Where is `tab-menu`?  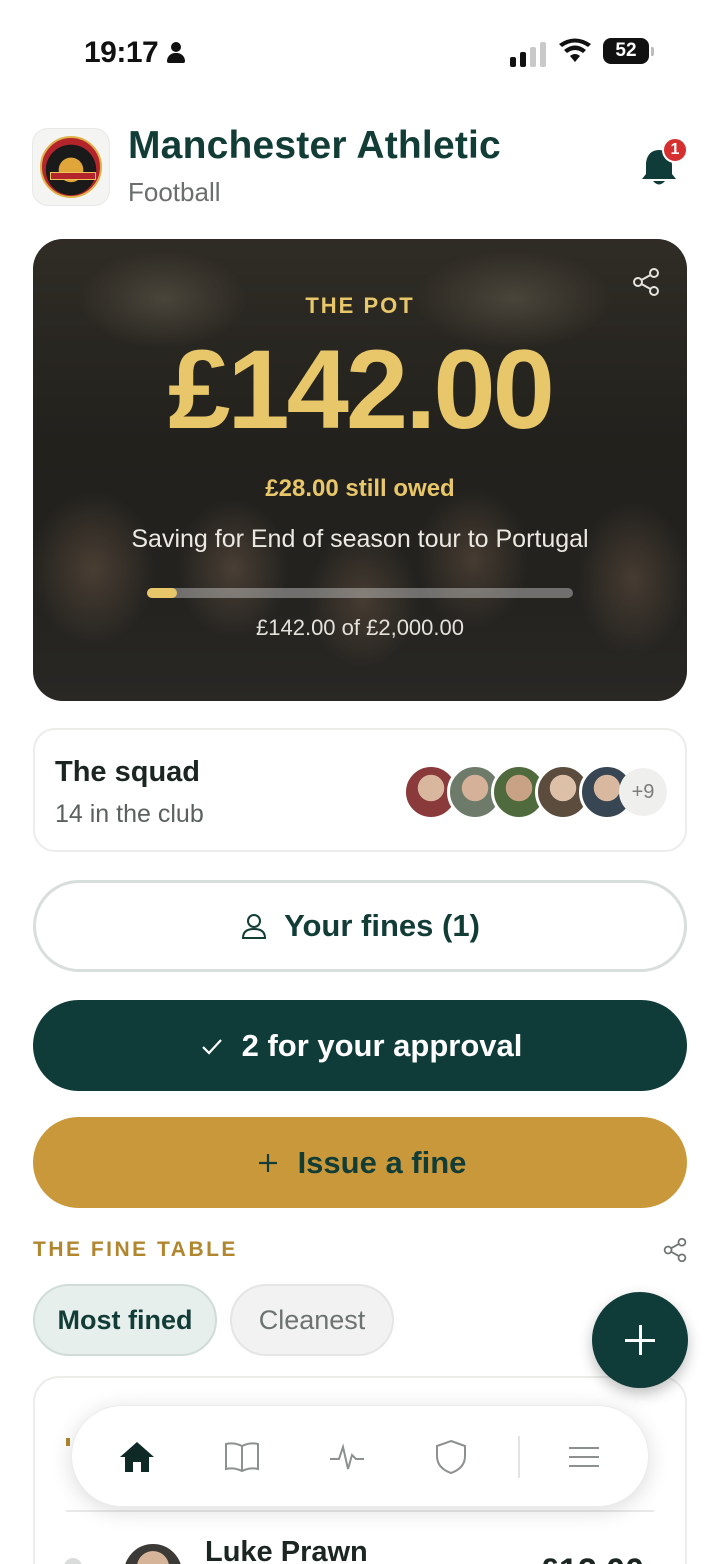
tab-menu is located at coordinates (584, 1457).